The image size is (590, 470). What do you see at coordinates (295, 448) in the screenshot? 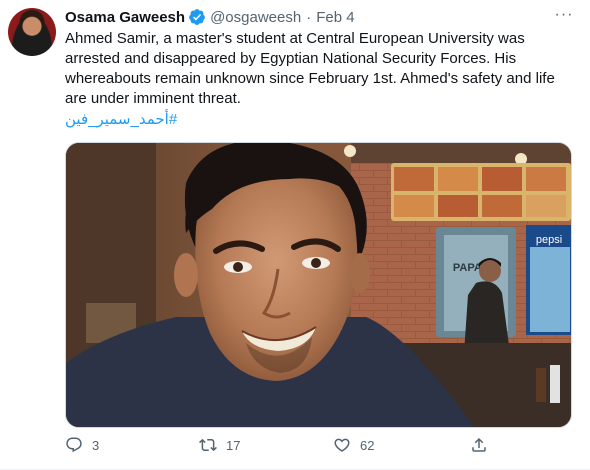
I see `tweet-actions: 3 17 62` at bounding box center [295, 448].